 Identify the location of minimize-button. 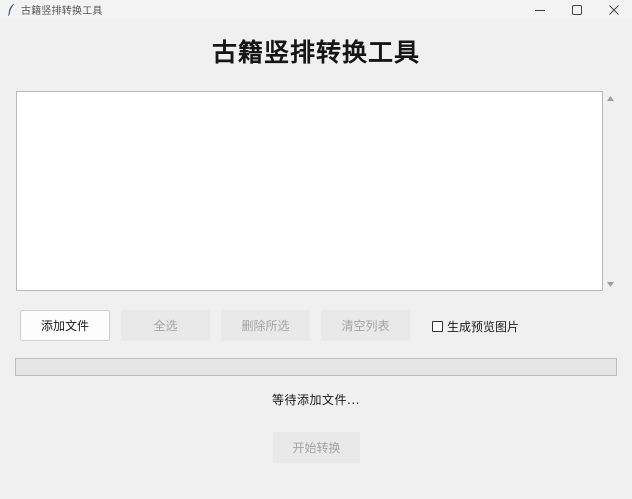
(539, 9).